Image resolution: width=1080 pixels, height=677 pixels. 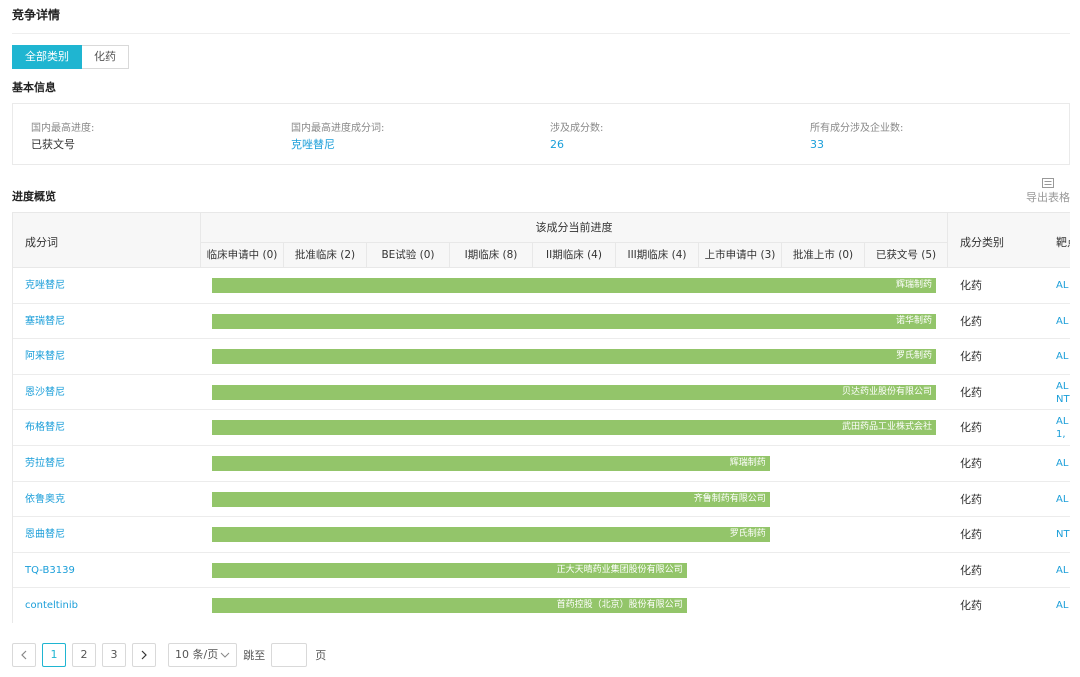 I want to click on progress-bar: 诺华制药, so click(x=574, y=321).